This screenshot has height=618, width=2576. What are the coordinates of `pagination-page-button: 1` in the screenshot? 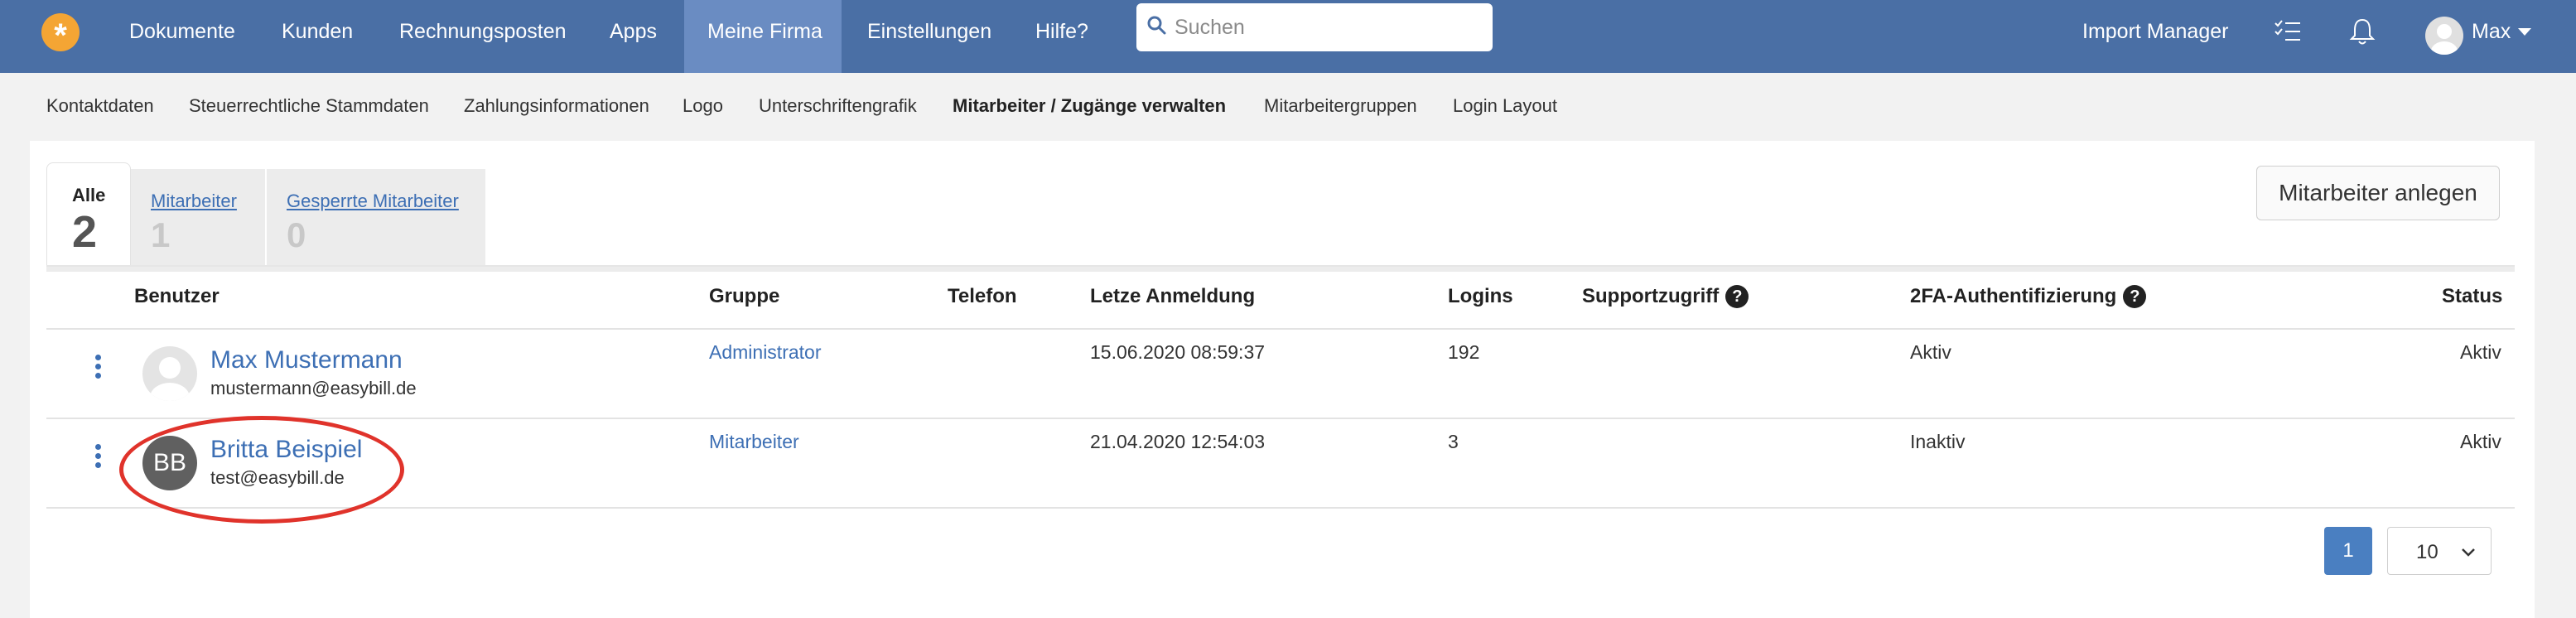 It's located at (2348, 551).